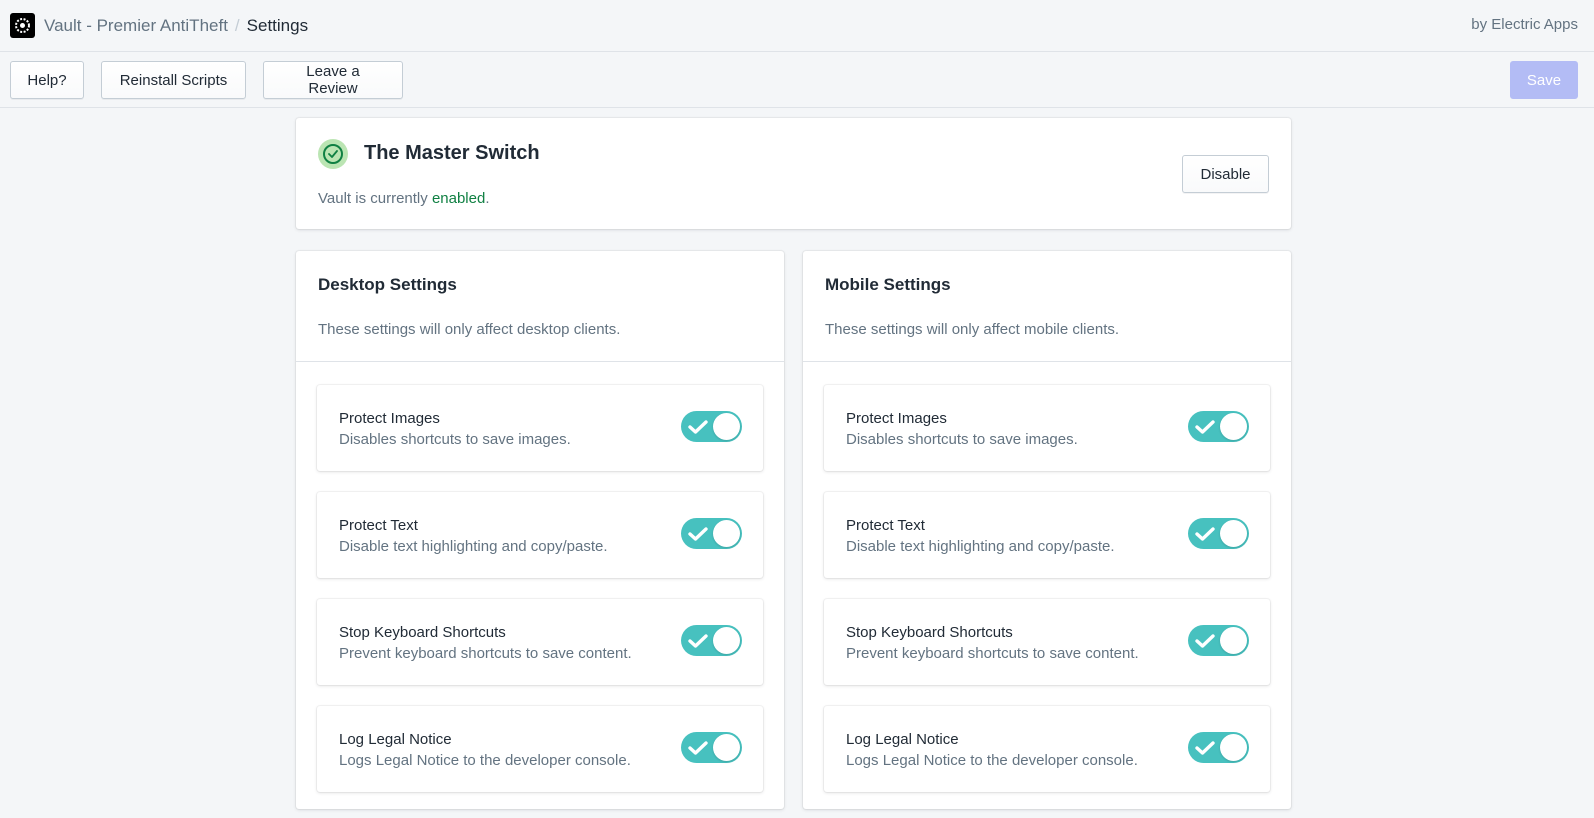  I want to click on breadcrumb: Vault - Premier AntiTheft / Settings, so click(176, 26).